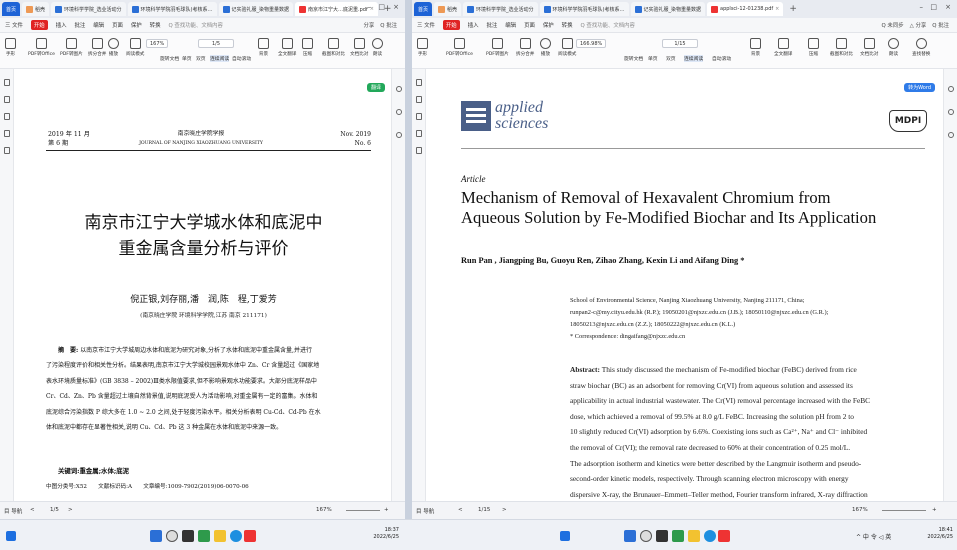 The image size is (957, 550). Describe the element at coordinates (220, 536) in the screenshot. I see `file-explorer-icon` at that location.